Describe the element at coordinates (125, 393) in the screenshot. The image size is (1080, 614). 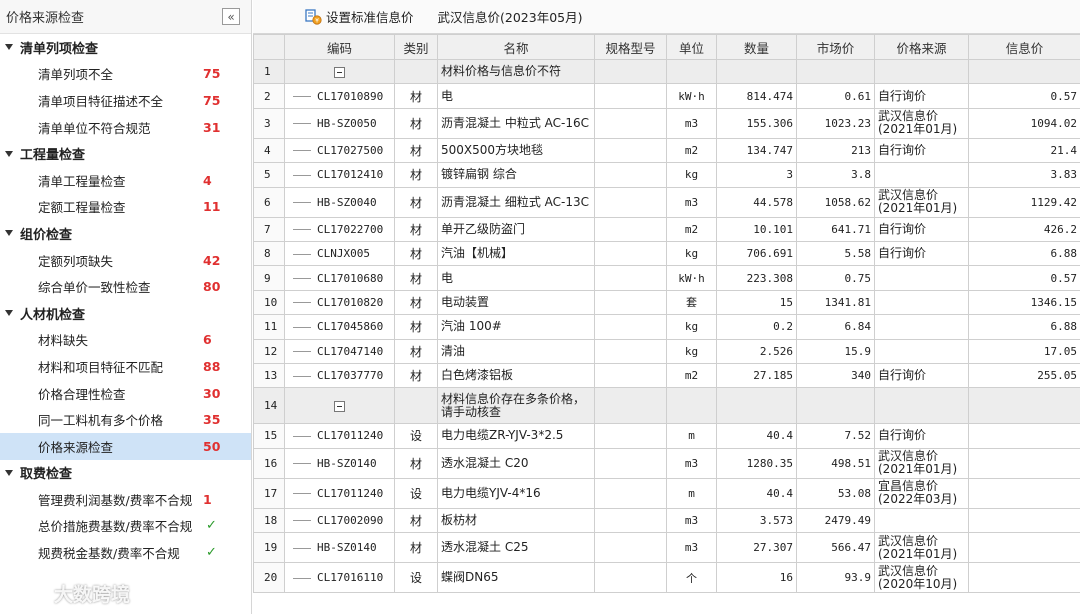
I see `check-item: 价格合理性检查 30` at that location.